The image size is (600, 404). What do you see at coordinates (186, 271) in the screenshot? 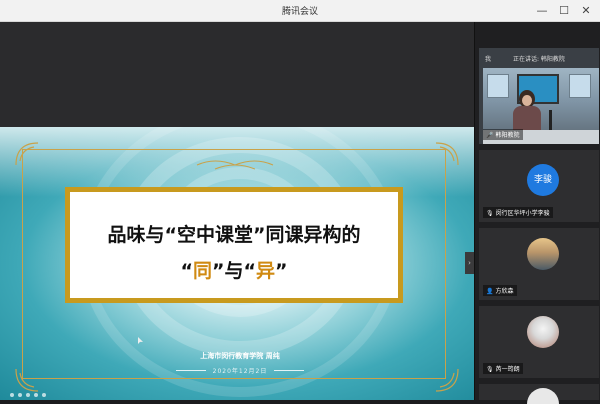
I see `quote-open: “` at bounding box center [186, 271].